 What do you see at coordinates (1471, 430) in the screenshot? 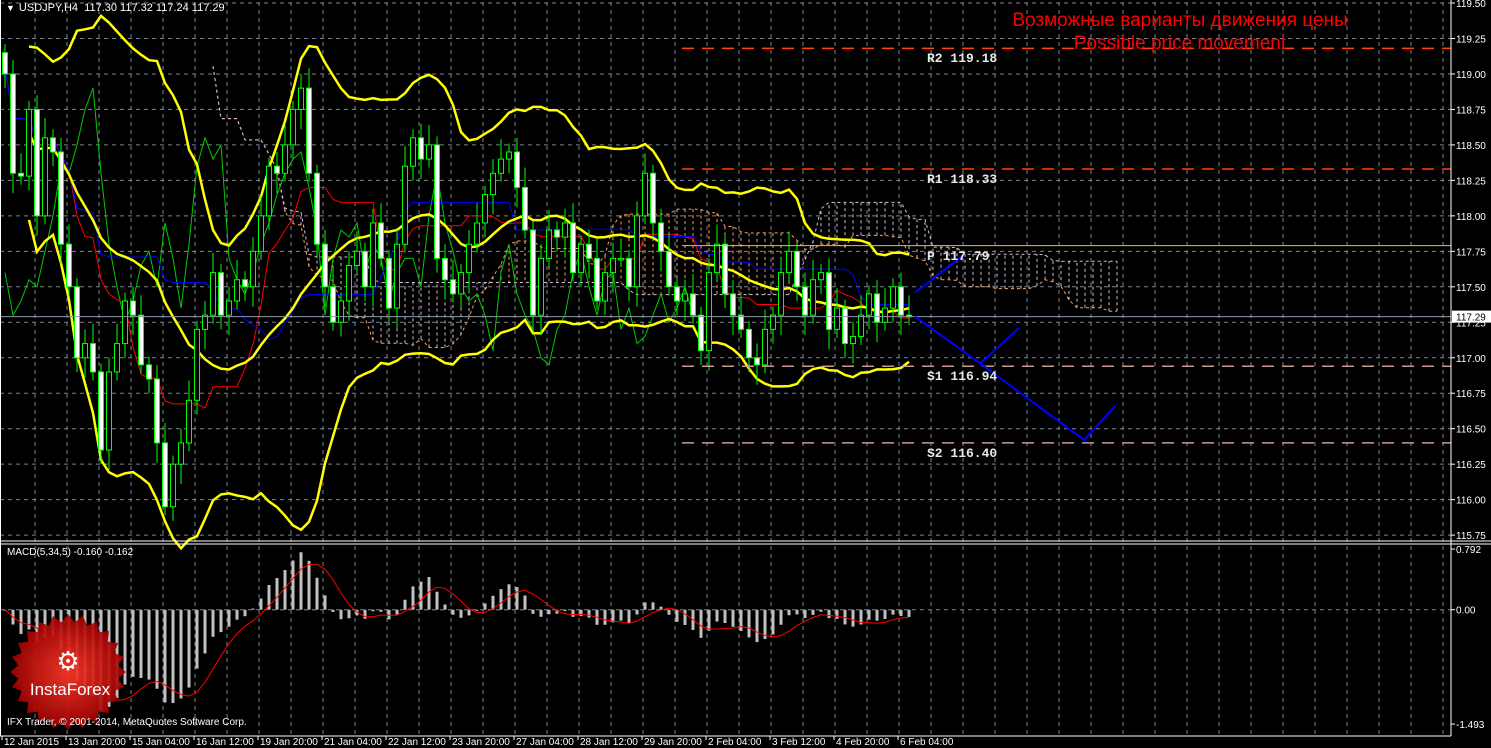
I see `price-axis-label: 116.50` at bounding box center [1471, 430].